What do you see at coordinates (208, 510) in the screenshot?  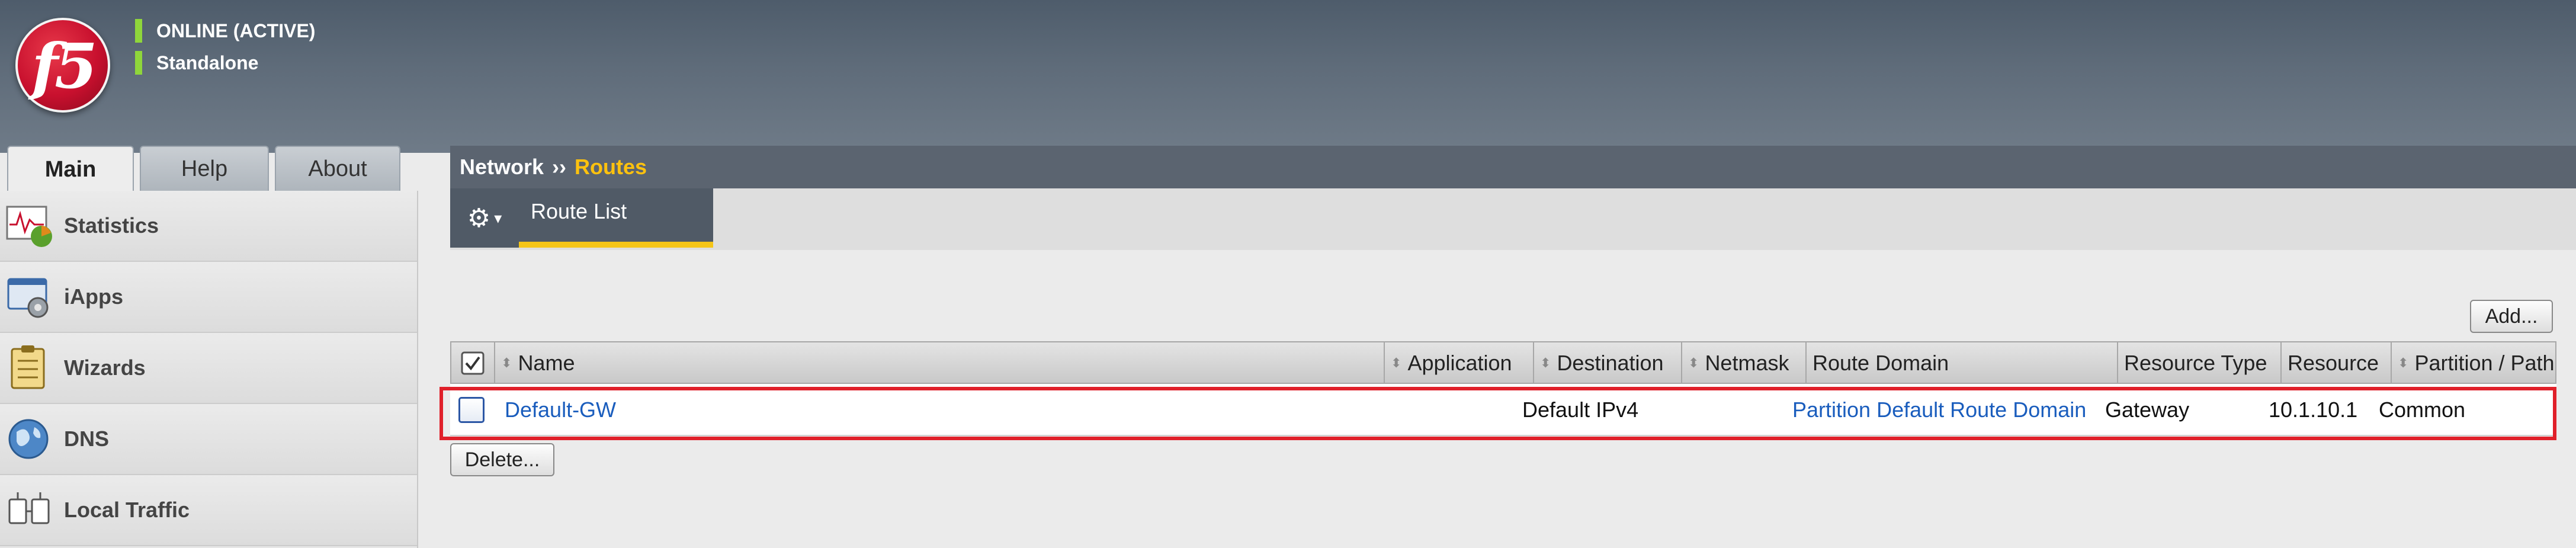 I see `sidebar-item-local-traffic: Local Traffic` at bounding box center [208, 510].